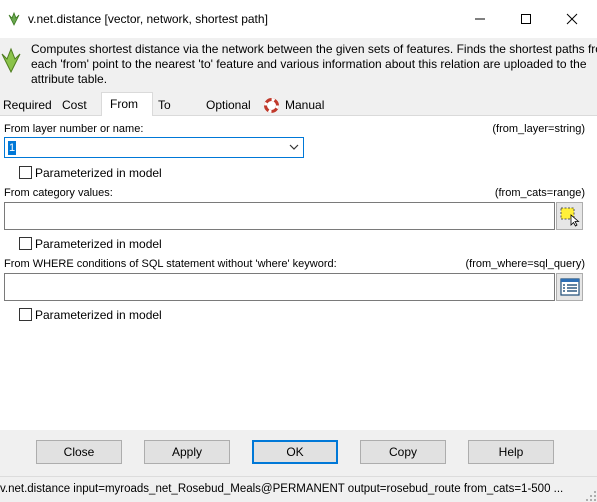 The height and width of the screenshot is (502, 597). Describe the element at coordinates (591, 496) in the screenshot. I see `resize-grip-icon` at that location.